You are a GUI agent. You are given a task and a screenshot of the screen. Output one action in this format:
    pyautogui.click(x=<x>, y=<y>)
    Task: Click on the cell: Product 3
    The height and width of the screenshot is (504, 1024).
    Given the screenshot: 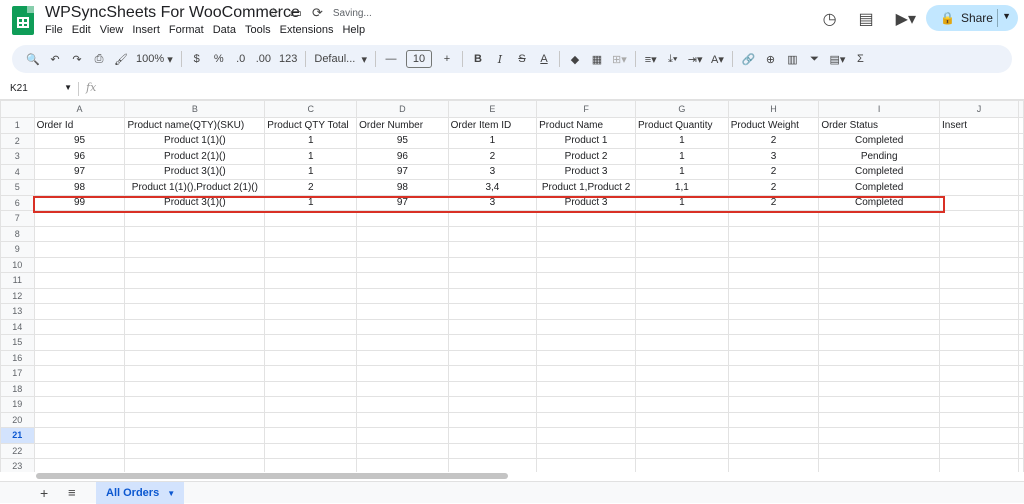 What is the action you would take?
    pyautogui.click(x=586, y=171)
    